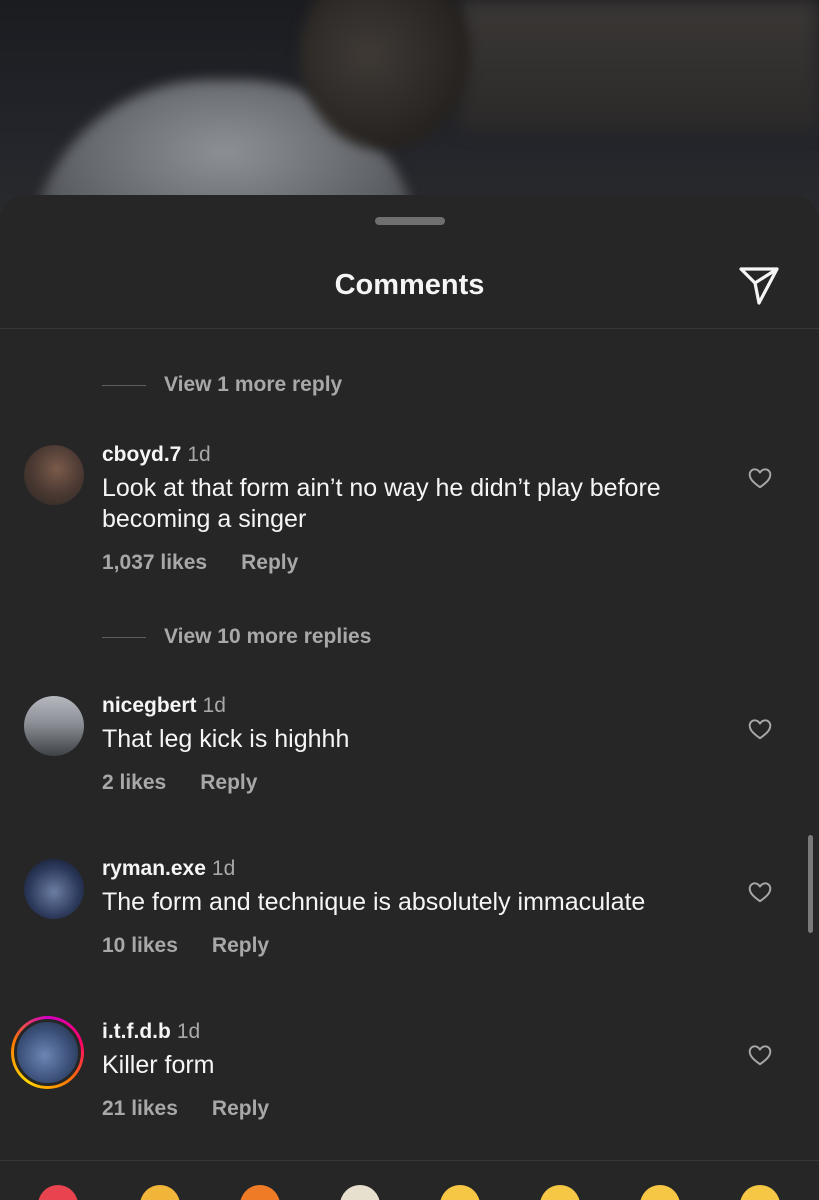 Image resolution: width=819 pixels, height=1200 pixels. Describe the element at coordinates (154, 563) in the screenshot. I see `likes-count: 1,037 likes` at that location.